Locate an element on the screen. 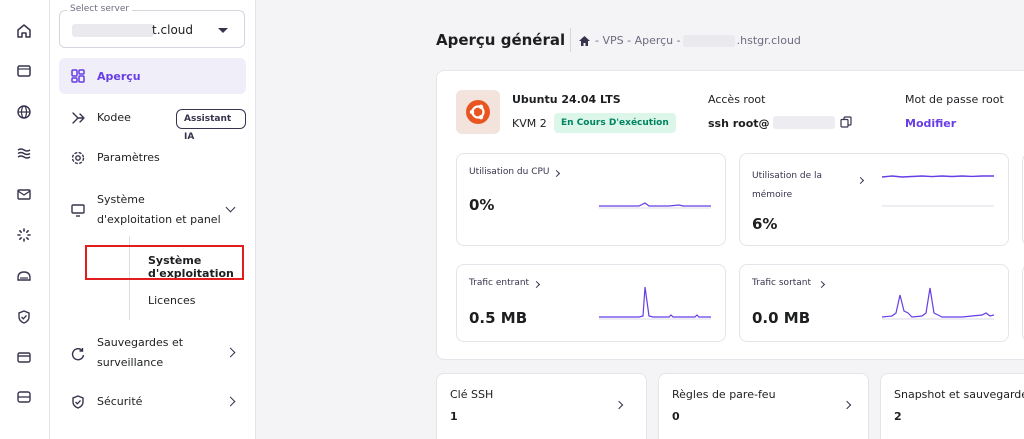  incoming-traffic-label: Trafic entrant is located at coordinates (499, 283).